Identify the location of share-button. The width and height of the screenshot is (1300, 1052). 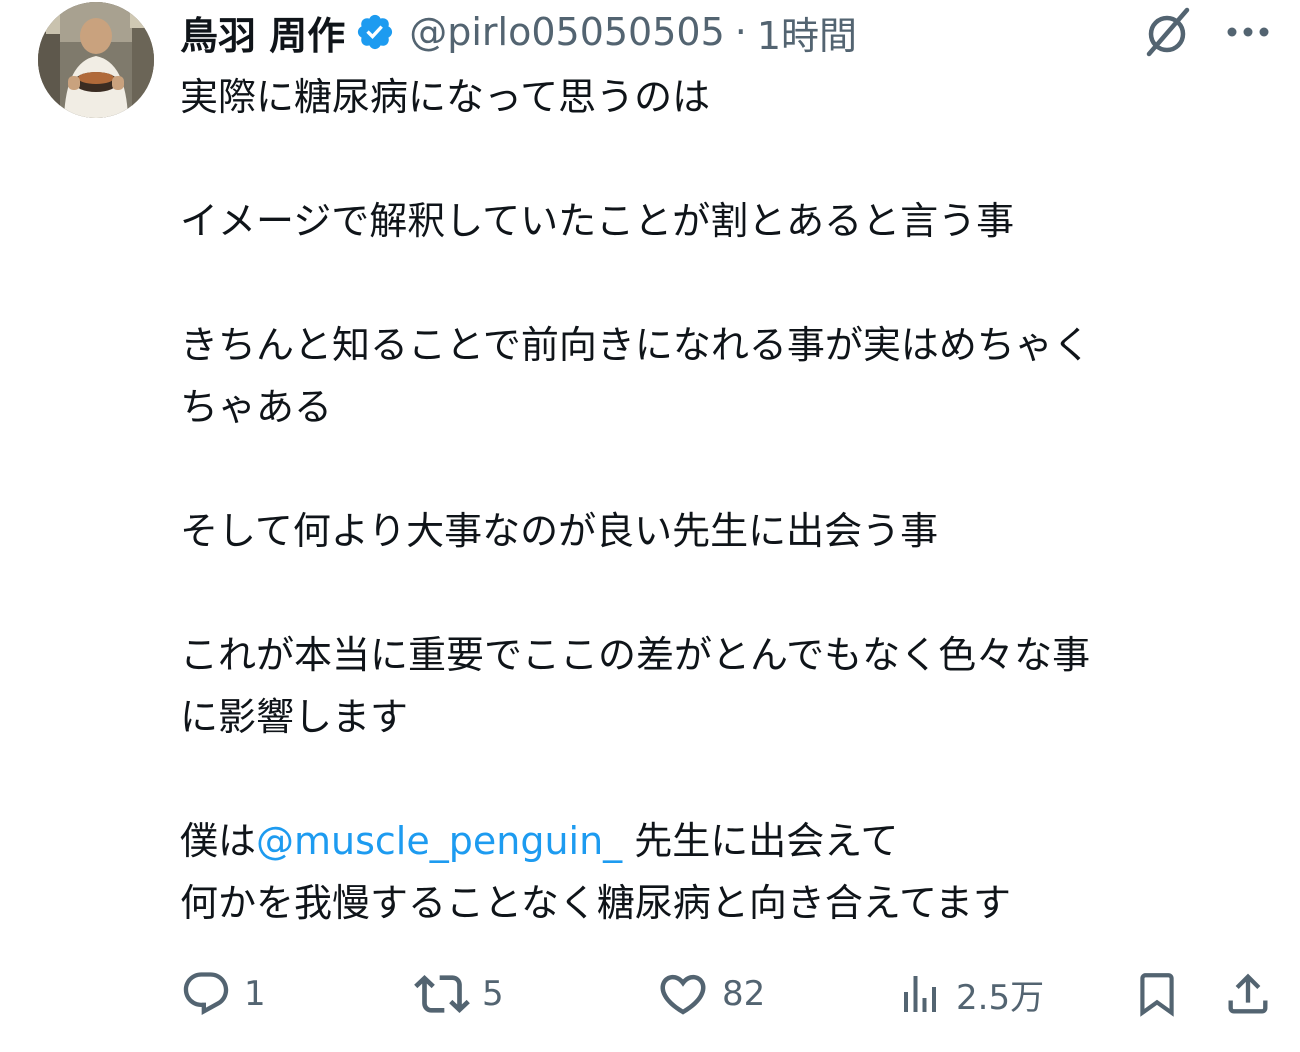
(1248, 994).